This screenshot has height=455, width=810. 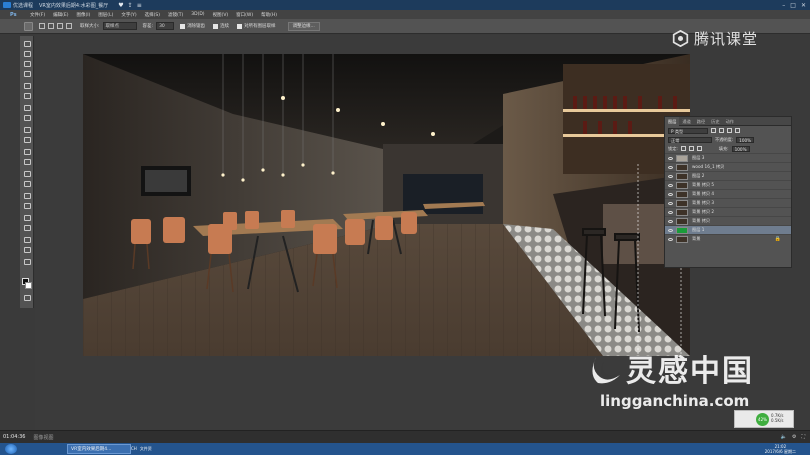 What do you see at coordinates (691, 148) in the screenshot?
I see `lock-position-icon` at bounding box center [691, 148].